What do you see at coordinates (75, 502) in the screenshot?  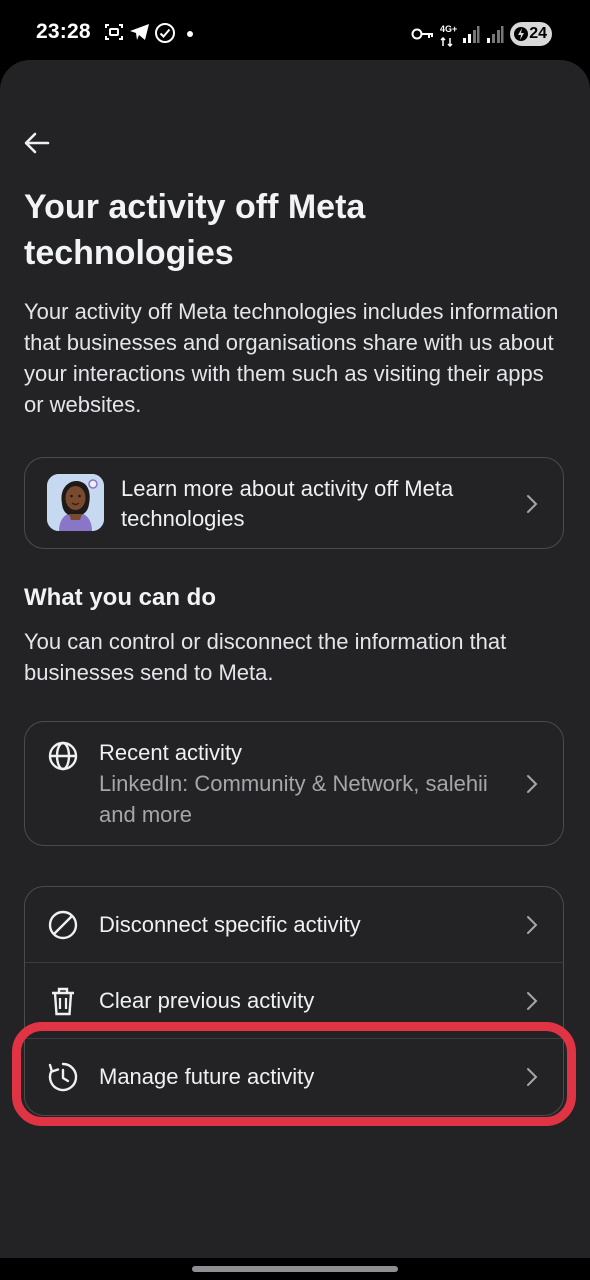 I see `avatar-illustration` at bounding box center [75, 502].